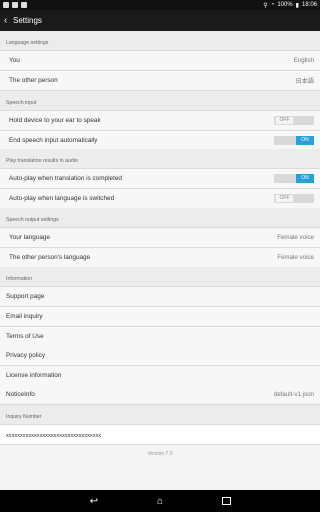 Image resolution: width=320 pixels, height=512 pixels. What do you see at coordinates (272, 5) in the screenshot?
I see `wifi-icon: ◔` at bounding box center [272, 5].